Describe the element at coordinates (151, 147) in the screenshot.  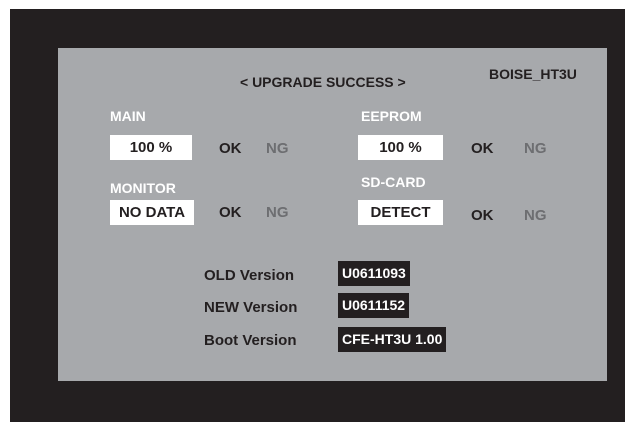
I see `main-progress-value: 100 %` at that location.